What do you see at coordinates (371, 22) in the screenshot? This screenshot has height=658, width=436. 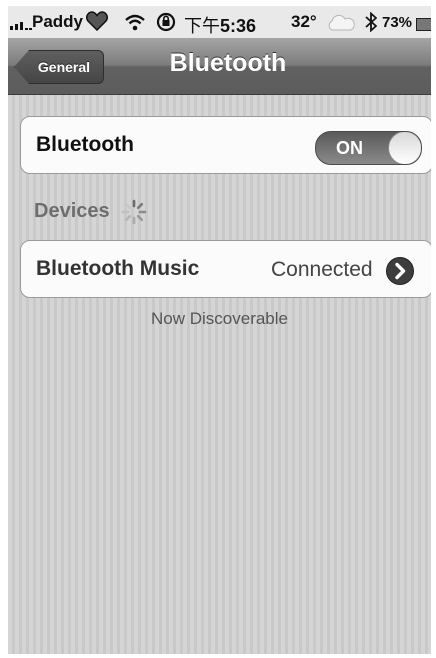 I see `bluetooth-icon` at bounding box center [371, 22].